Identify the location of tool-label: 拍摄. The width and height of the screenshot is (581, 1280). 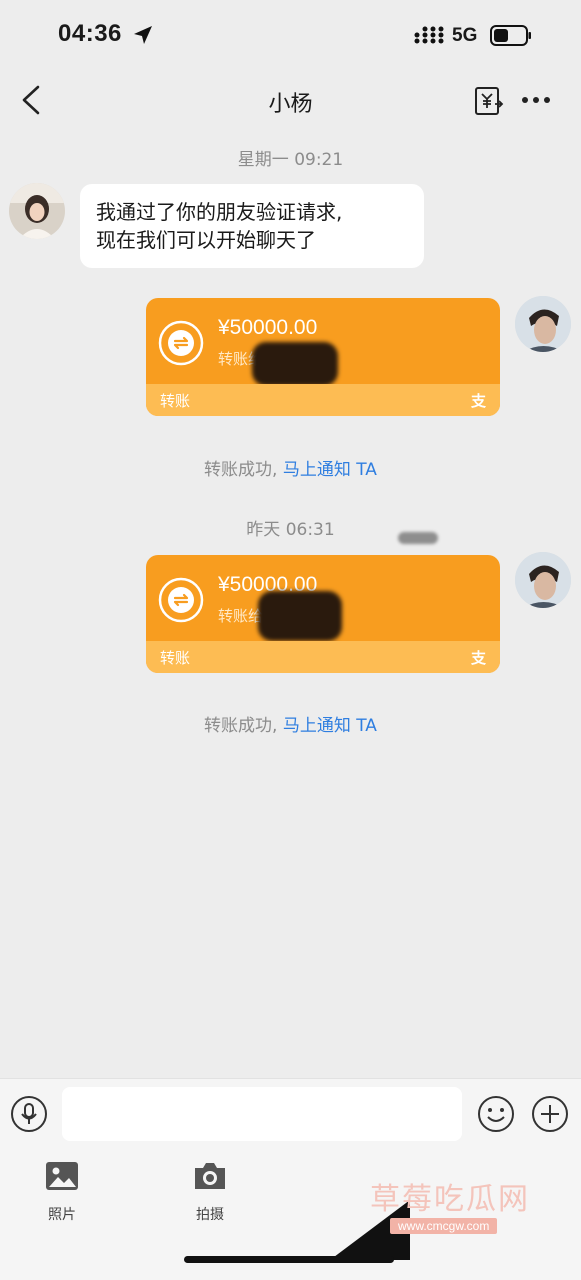
(210, 1215).